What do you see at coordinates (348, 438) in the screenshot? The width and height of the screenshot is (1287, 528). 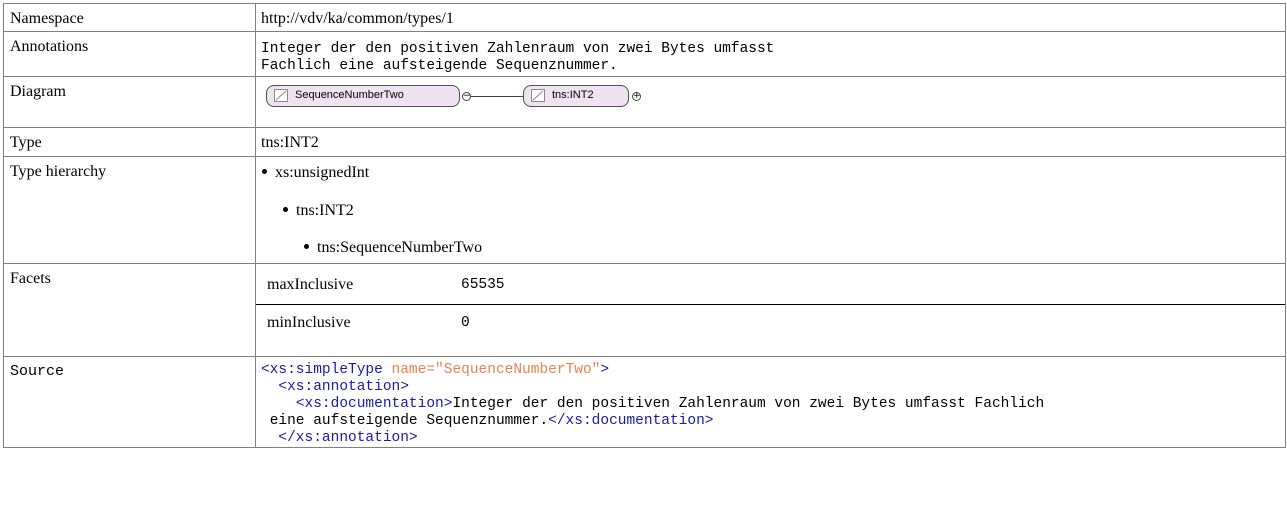 I see `source-tag: </xs:annotation>` at bounding box center [348, 438].